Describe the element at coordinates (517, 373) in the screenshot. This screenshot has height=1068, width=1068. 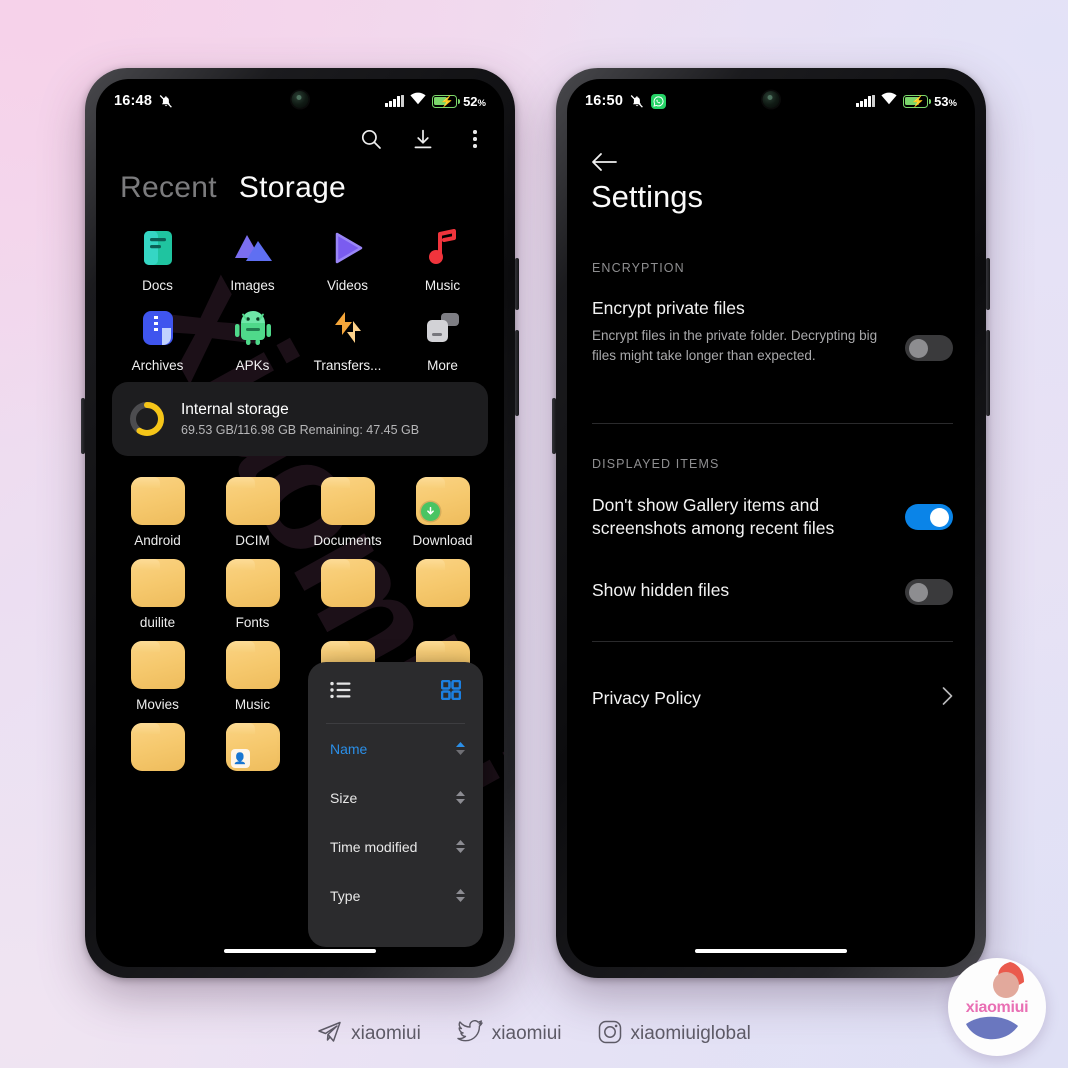
I see `volume-button-left` at that location.